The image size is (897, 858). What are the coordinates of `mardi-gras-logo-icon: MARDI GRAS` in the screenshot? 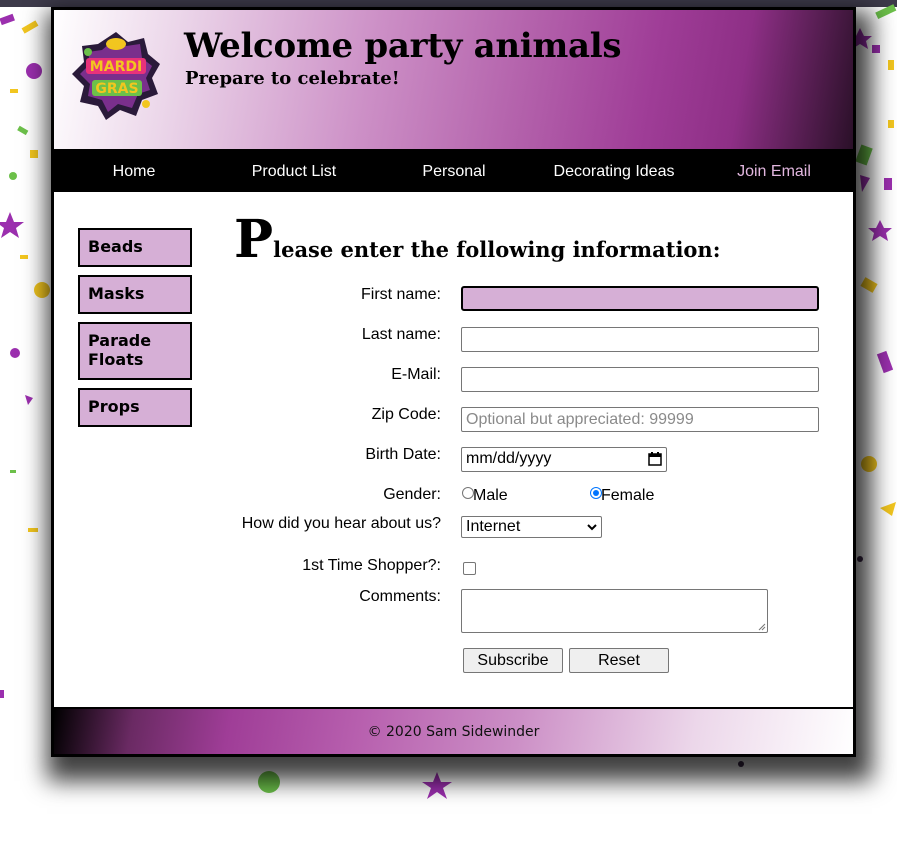 It's located at (116, 76).